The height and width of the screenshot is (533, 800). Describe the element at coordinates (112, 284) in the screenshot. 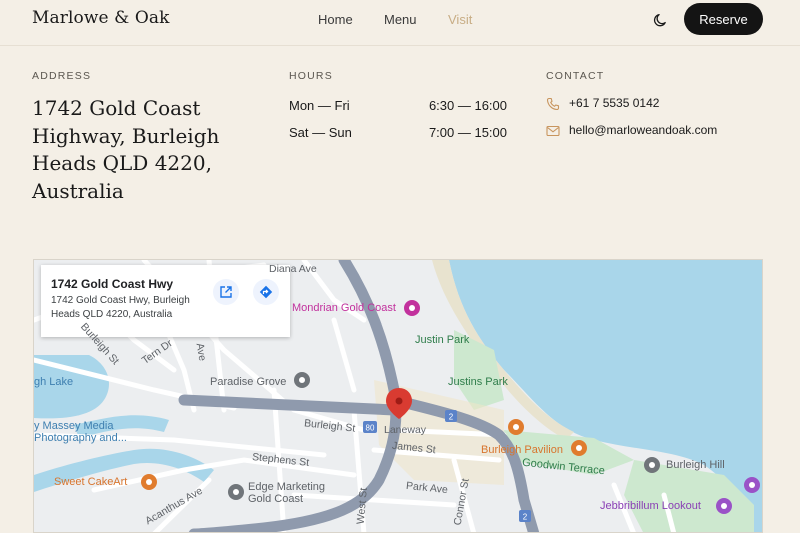

I see `info-title: 1742 Gold Coast Hwy` at that location.